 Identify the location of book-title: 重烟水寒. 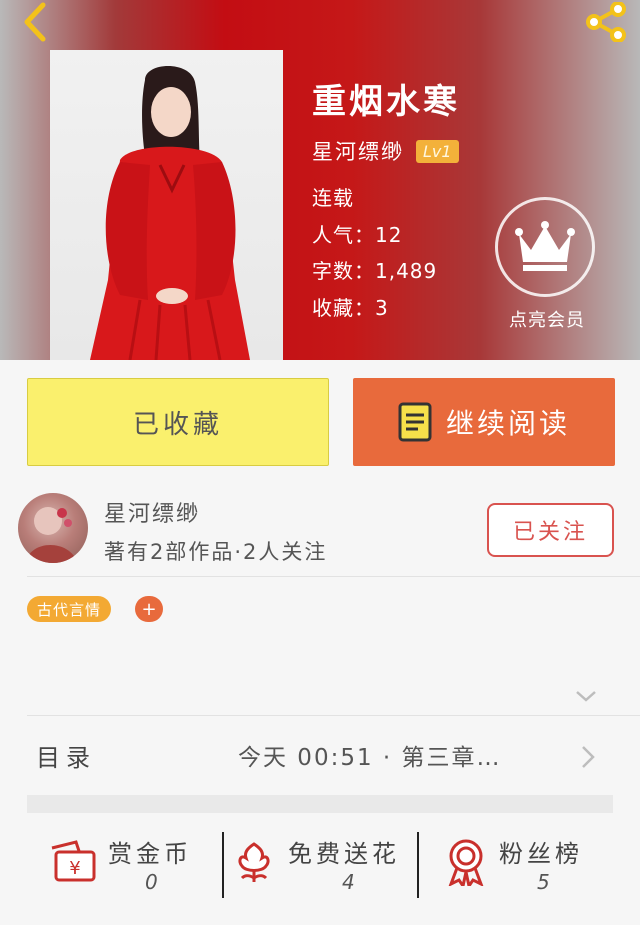
(386, 102).